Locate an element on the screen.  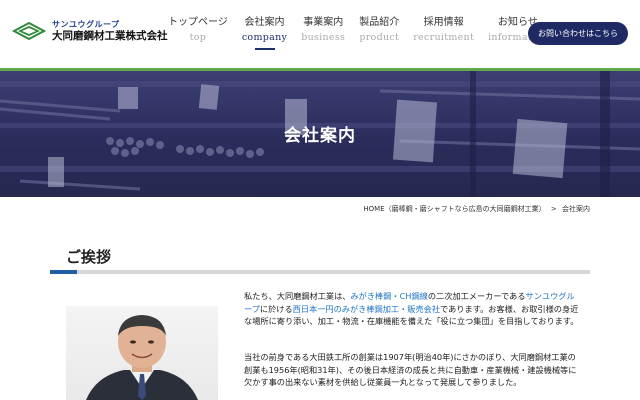
nav-label-ja: 採用情報 is located at coordinates (443, 22).